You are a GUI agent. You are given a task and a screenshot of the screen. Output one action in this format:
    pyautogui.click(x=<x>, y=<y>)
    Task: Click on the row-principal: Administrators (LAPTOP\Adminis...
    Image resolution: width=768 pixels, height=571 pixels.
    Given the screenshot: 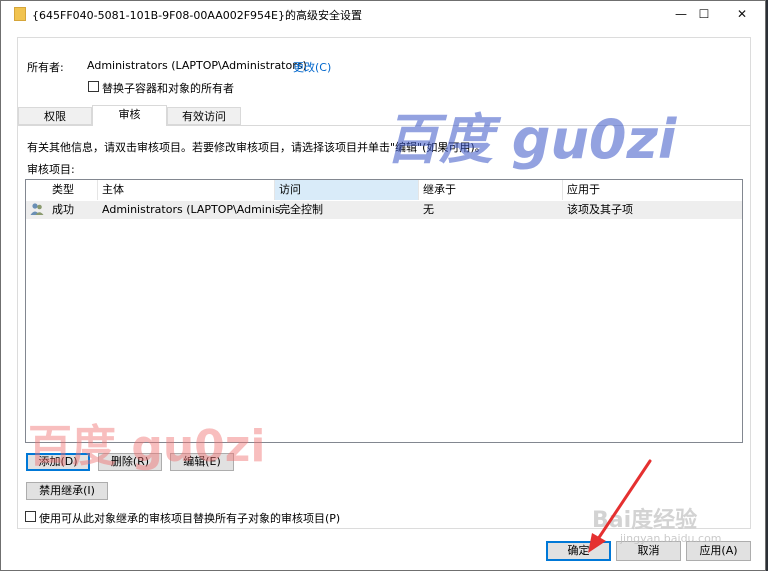 What is the action you would take?
    pyautogui.click(x=197, y=209)
    